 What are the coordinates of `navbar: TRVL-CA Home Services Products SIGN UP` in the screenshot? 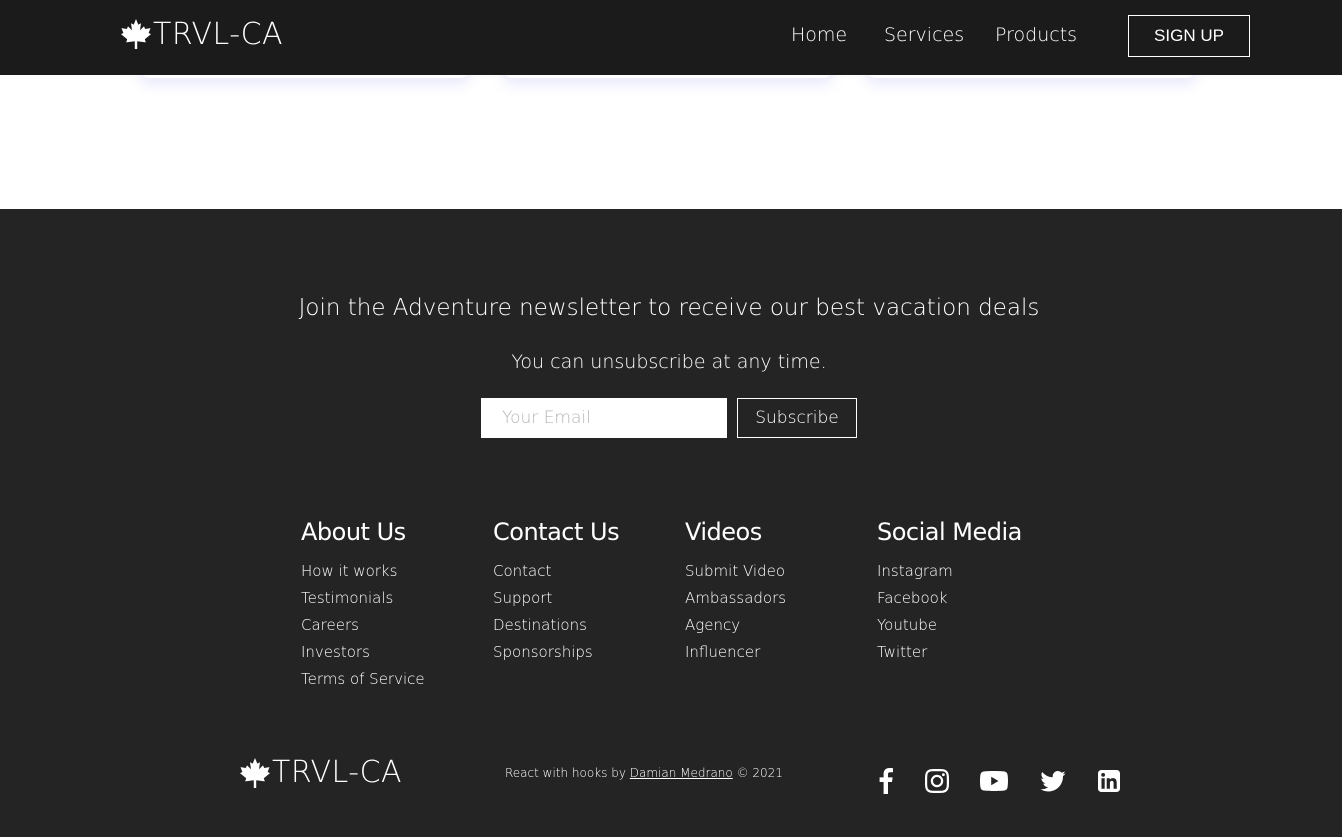 It's located at (671, 37).